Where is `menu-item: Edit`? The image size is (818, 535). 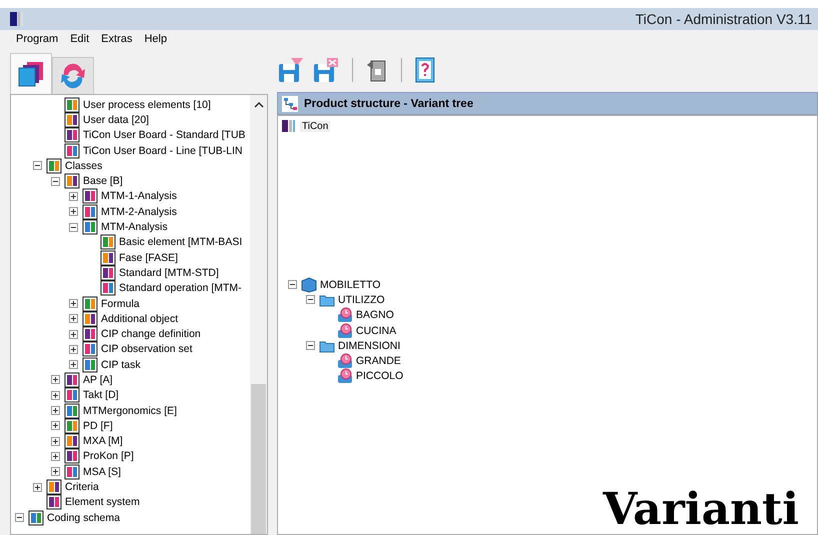
menu-item: Edit is located at coordinates (80, 39).